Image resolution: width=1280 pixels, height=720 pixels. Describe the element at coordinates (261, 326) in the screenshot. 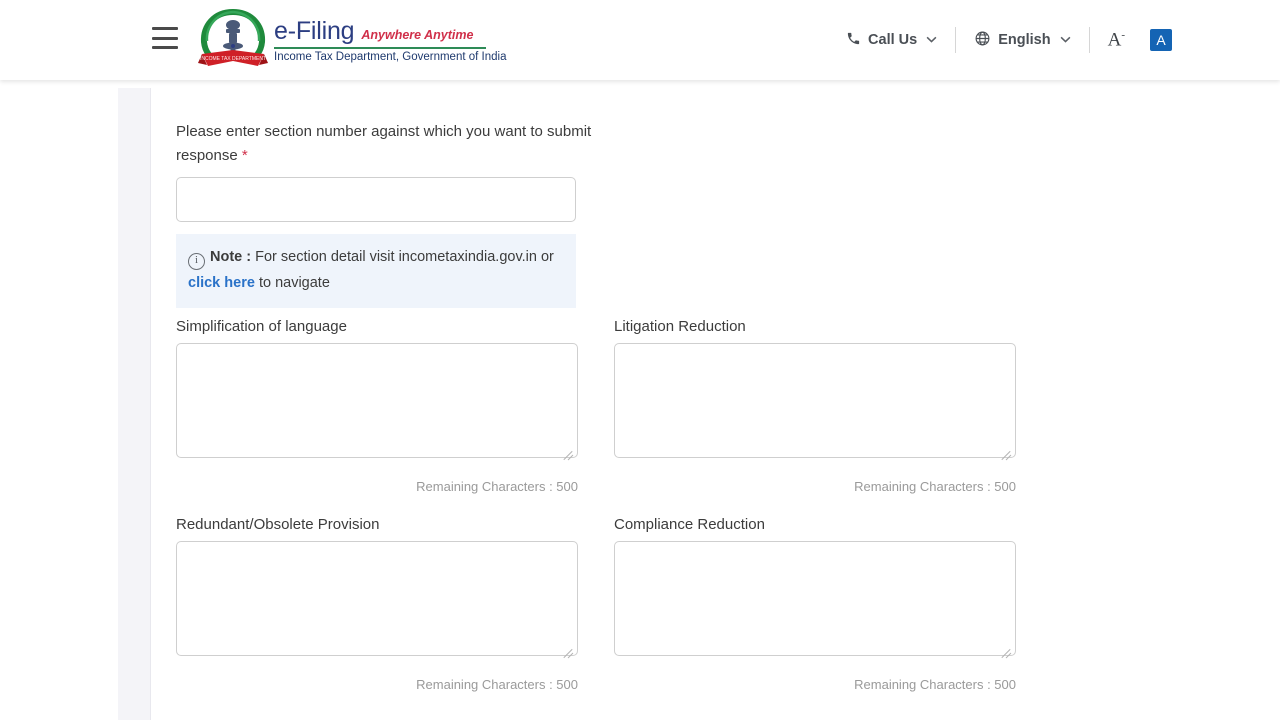

I see `field-label: Simplification of language` at that location.